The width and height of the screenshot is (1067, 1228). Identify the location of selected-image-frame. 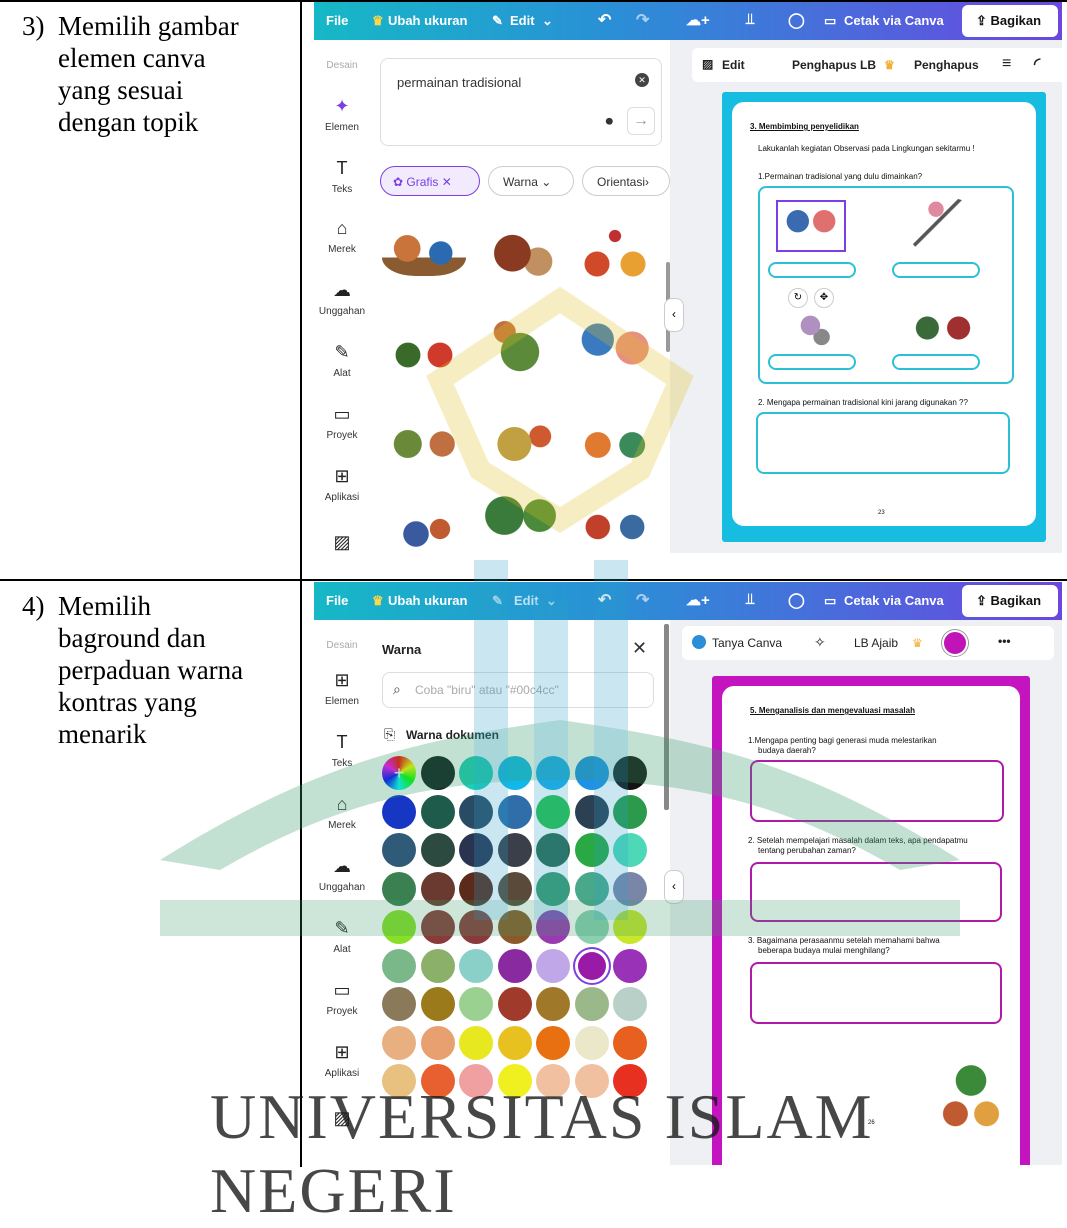
(811, 226).